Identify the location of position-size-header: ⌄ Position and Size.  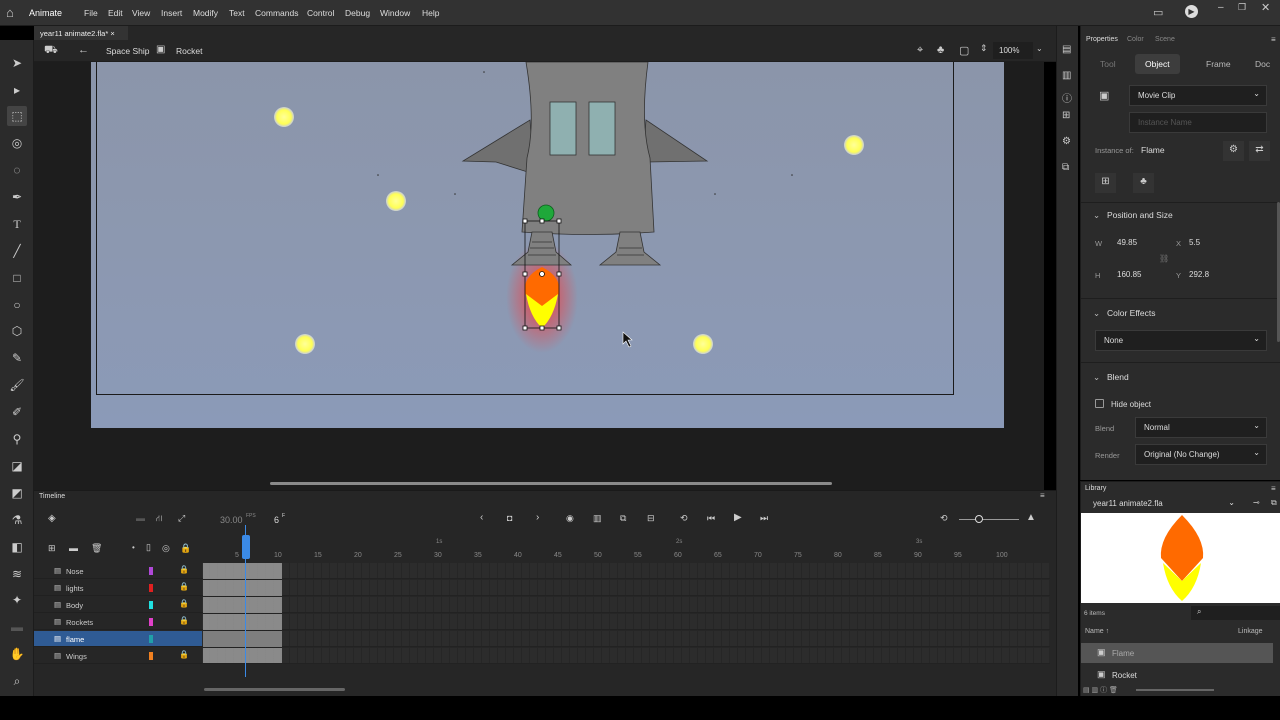
(1180, 215).